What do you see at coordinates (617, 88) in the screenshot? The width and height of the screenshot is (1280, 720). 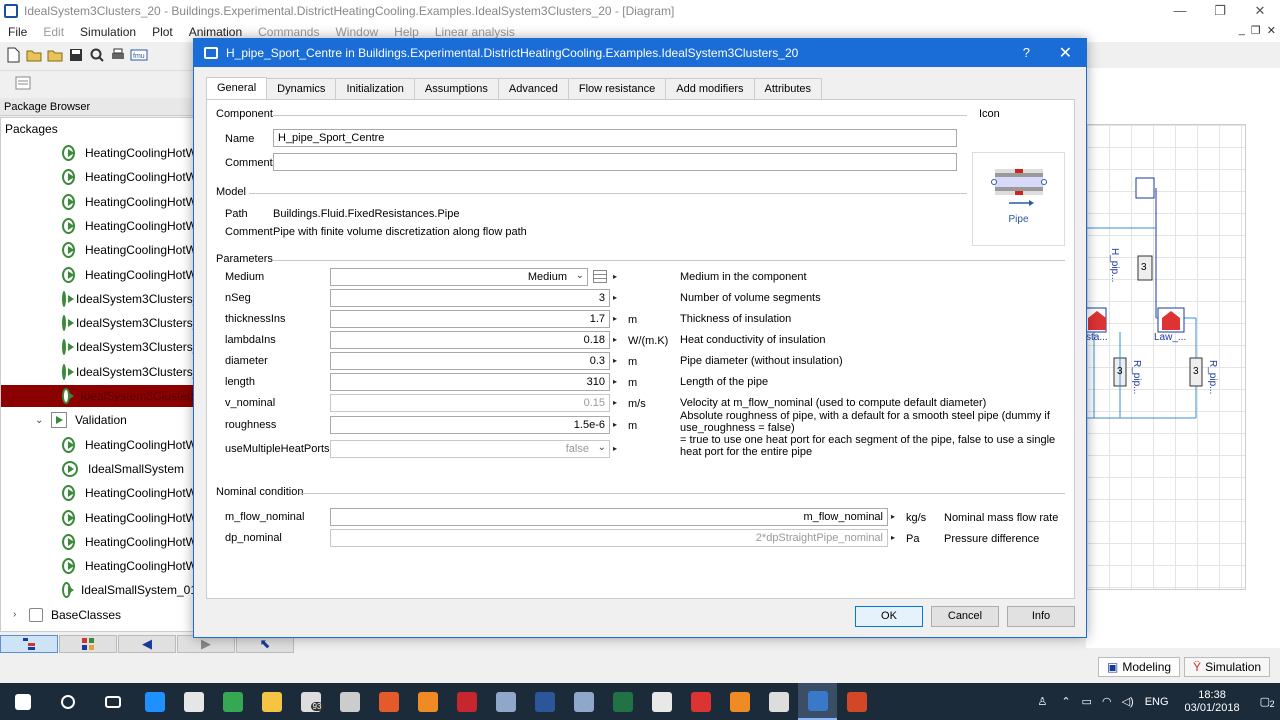 I see `tab-flow-resistance: Flow resistance` at bounding box center [617, 88].